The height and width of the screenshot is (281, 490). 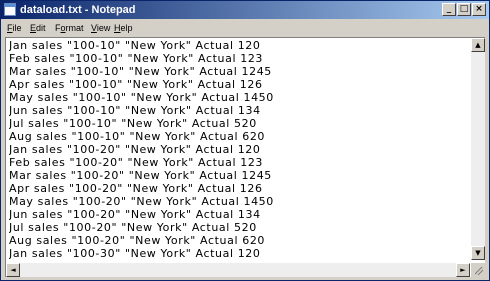 I want to click on text-line: Jan sales "100-30" "New York" Actual 120, so click(x=135, y=253).